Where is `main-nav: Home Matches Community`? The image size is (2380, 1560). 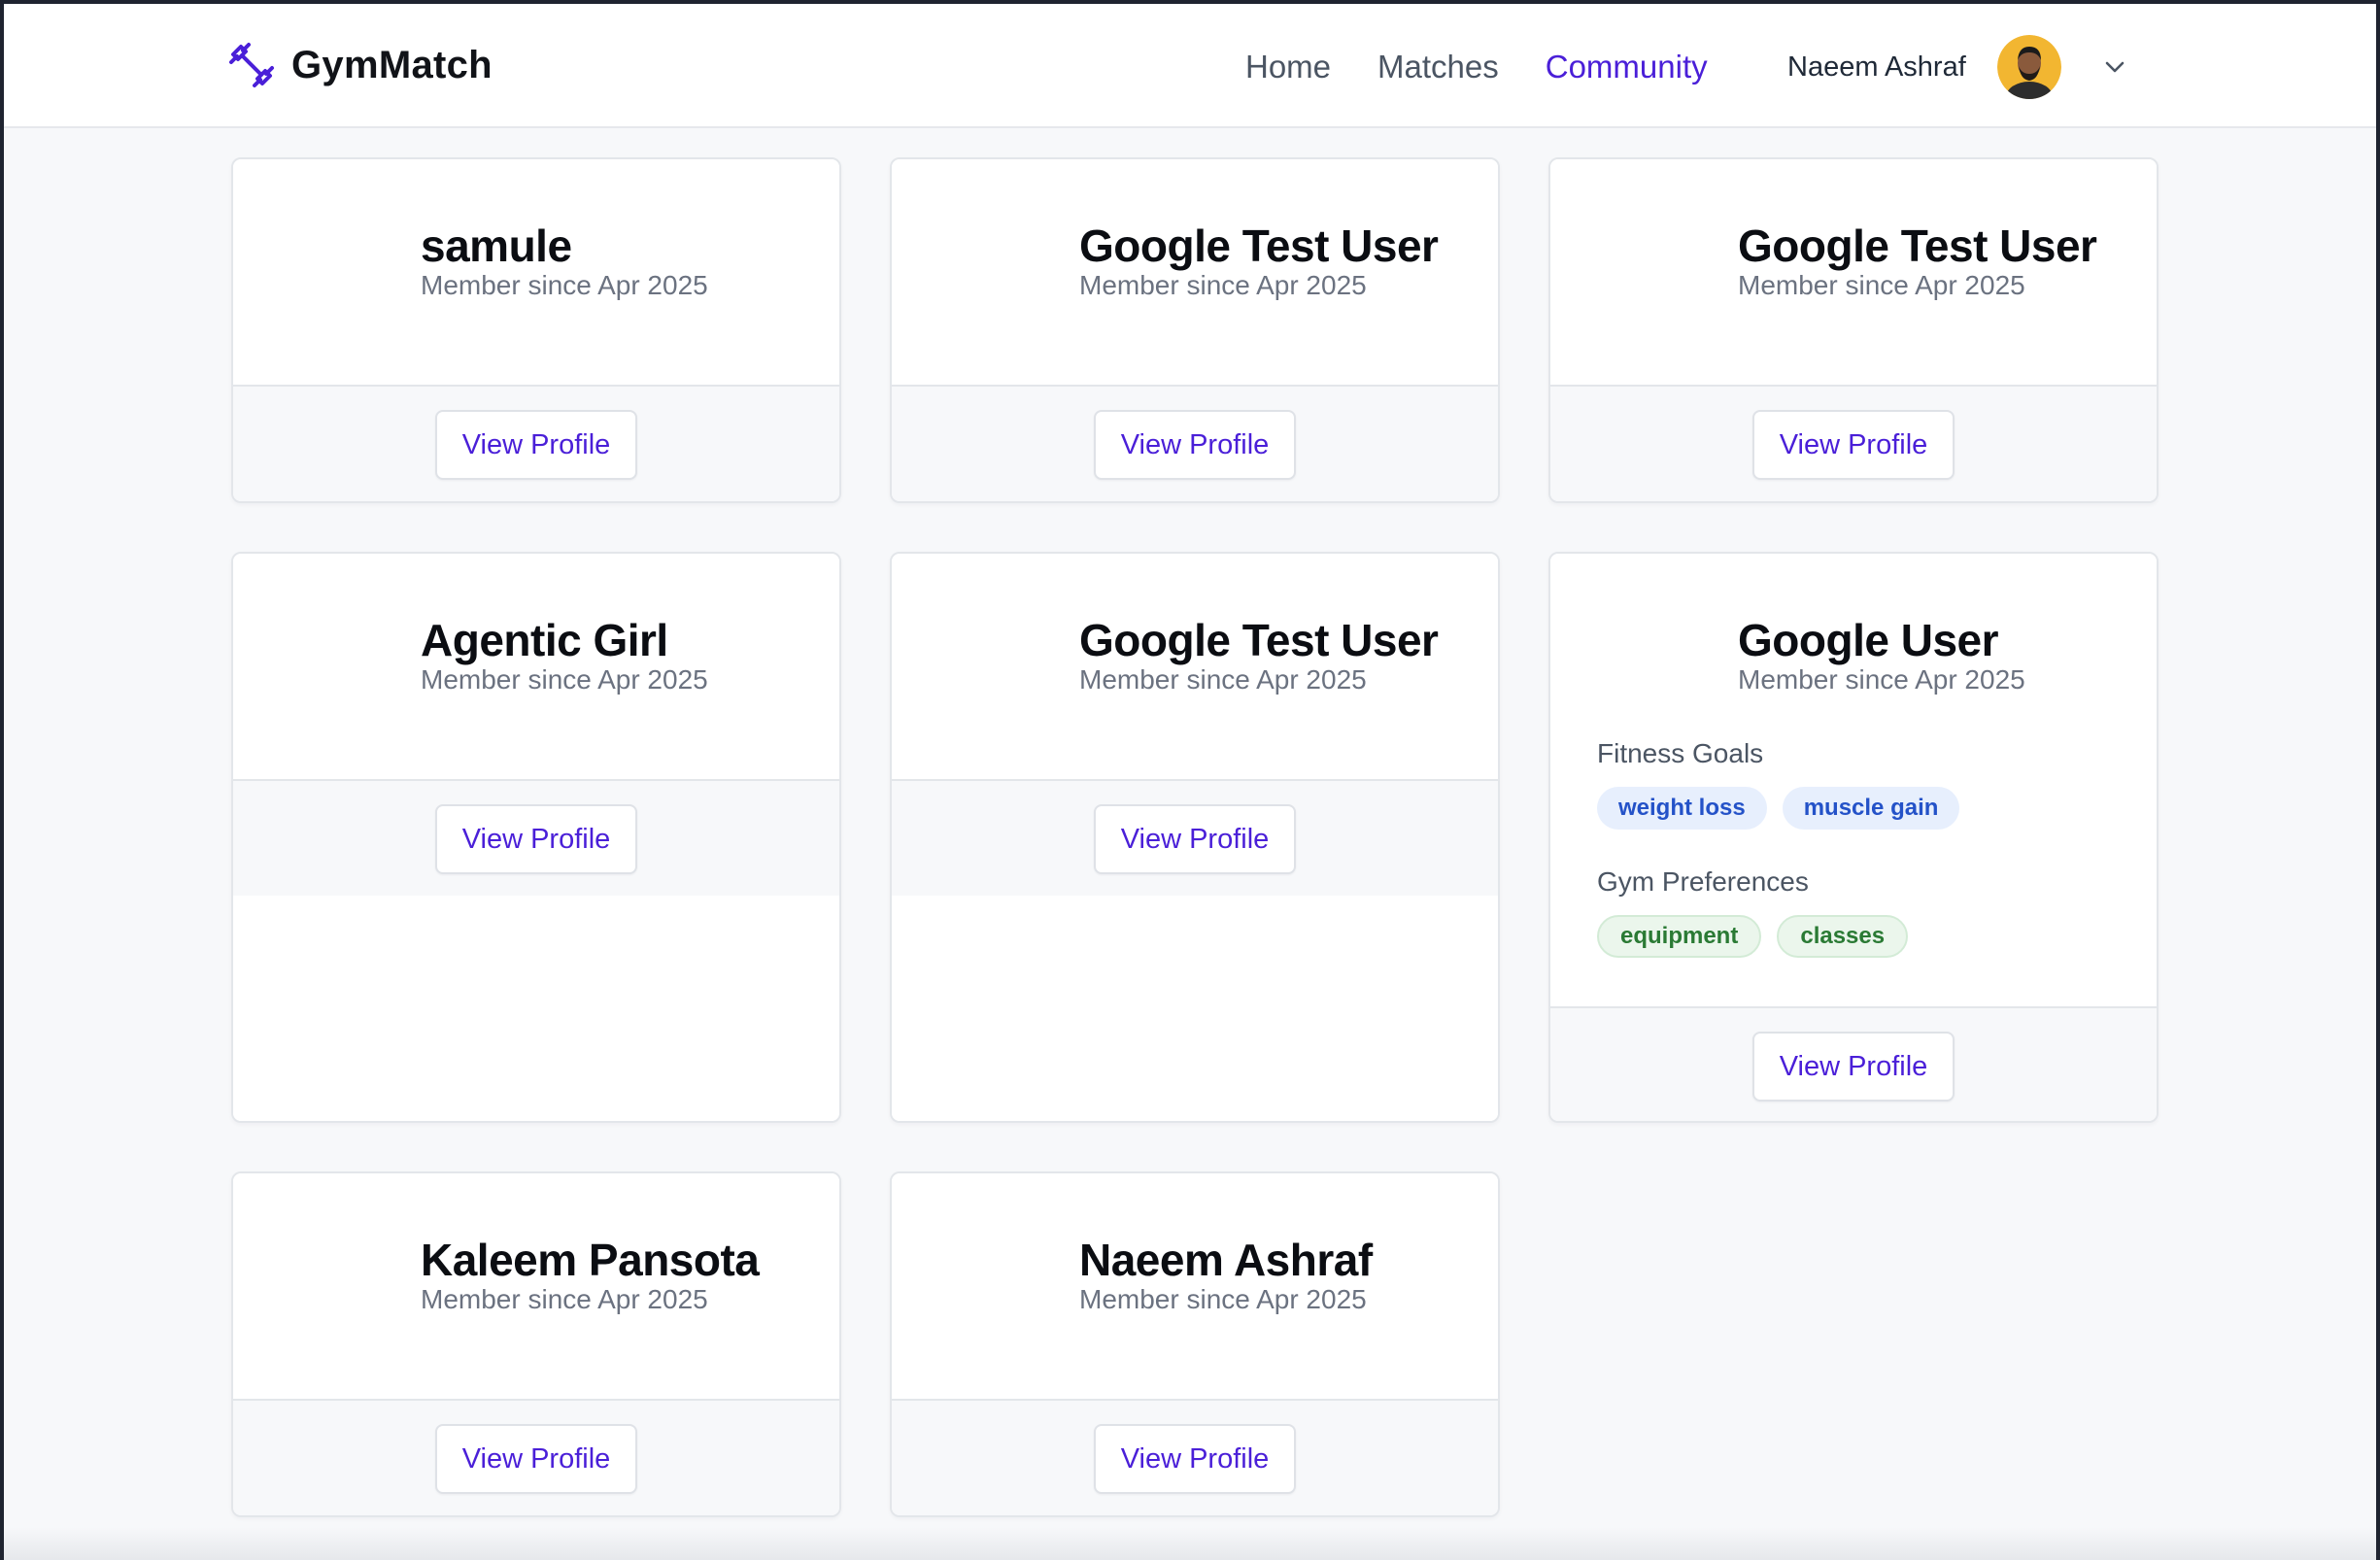 main-nav: Home Matches Community is located at coordinates (1476, 67).